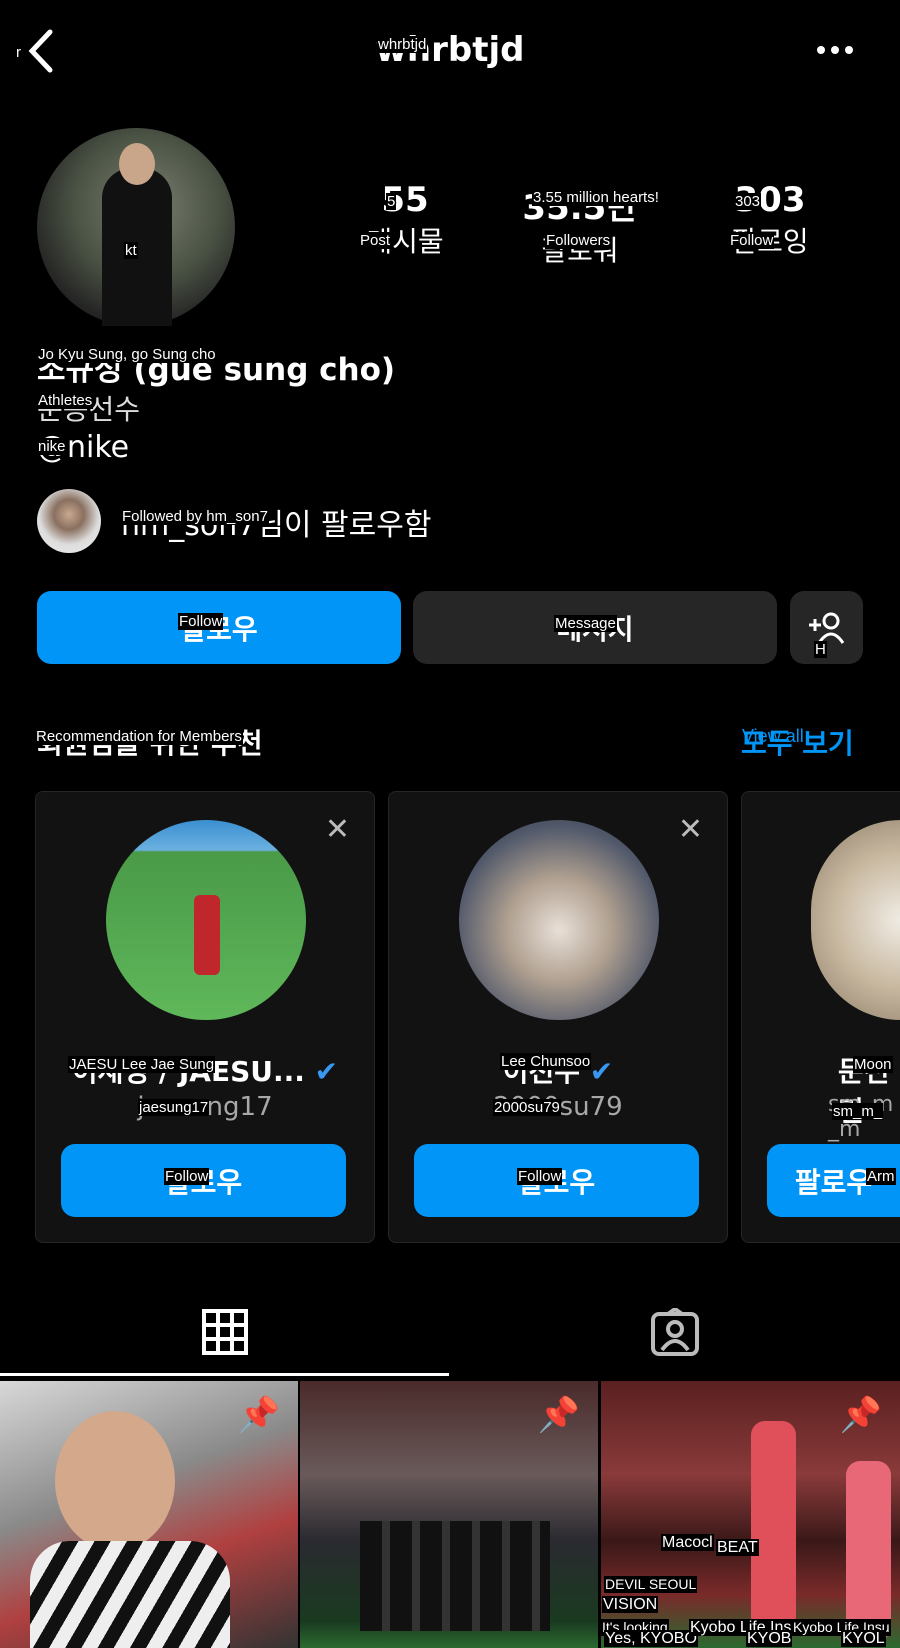 Image resolution: width=900 pixels, height=1648 pixels. I want to click on more-horizontal-icon, so click(835, 50).